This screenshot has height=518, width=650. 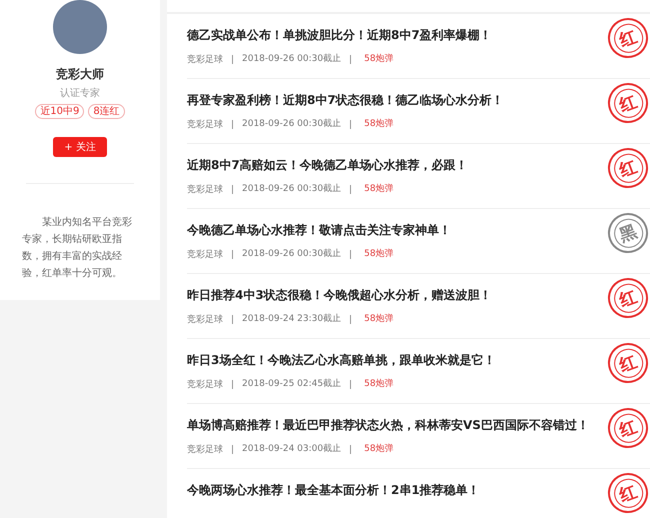 What do you see at coordinates (106, 111) in the screenshot?
I see `record-tag: 8连红` at bounding box center [106, 111].